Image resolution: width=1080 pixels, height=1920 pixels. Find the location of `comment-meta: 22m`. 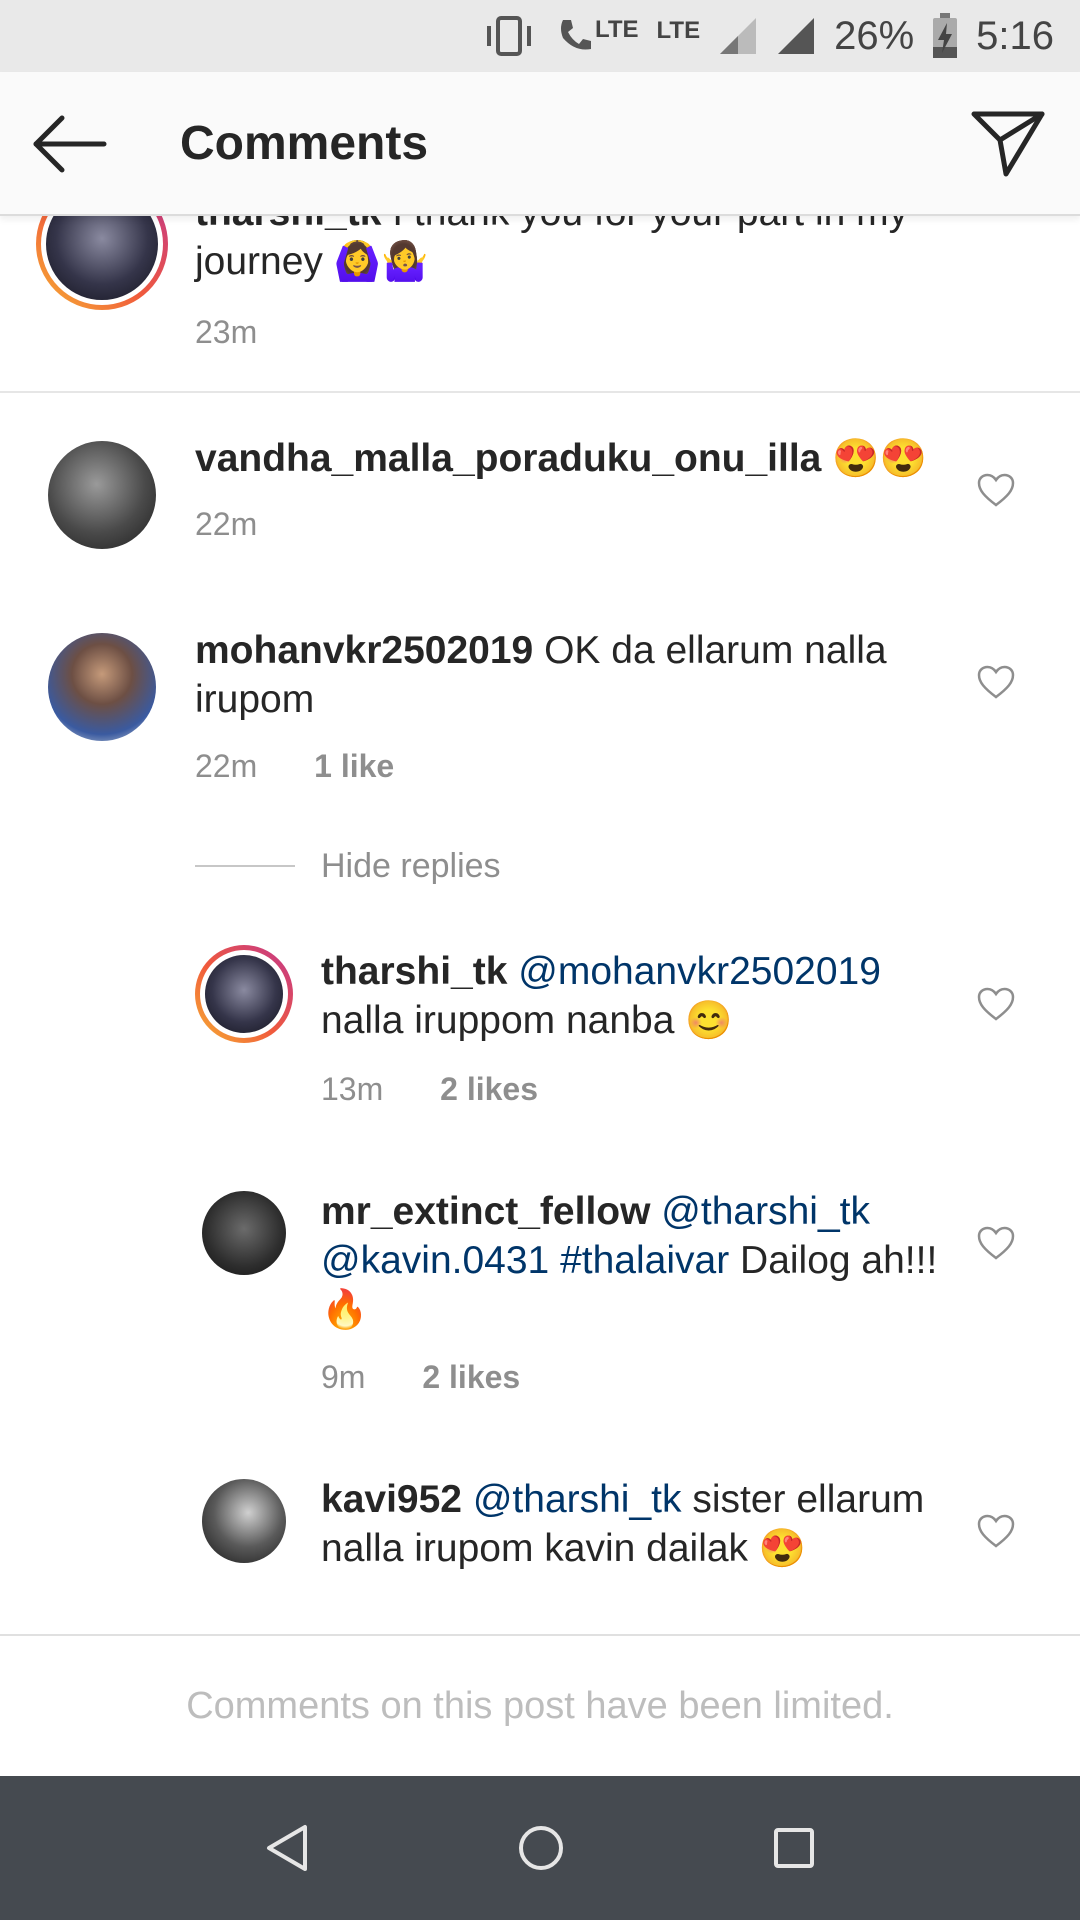

comment-meta: 22m is located at coordinates (226, 524).